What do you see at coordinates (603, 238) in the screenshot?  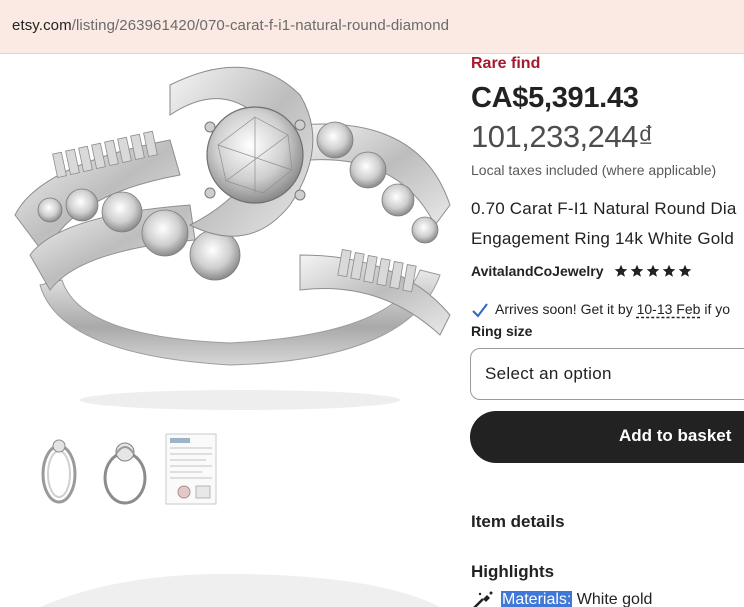 I see `product-title-line-2: Engagement Ring 14k White Gold` at bounding box center [603, 238].